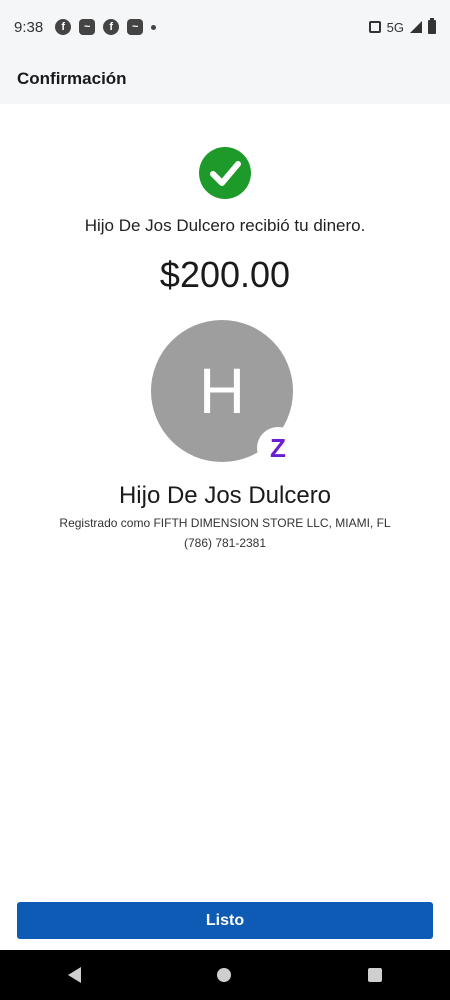  What do you see at coordinates (225, 225) in the screenshot?
I see `confirmation-message: Hijo De Jos Dulcero recibió tu dinero.` at bounding box center [225, 225].